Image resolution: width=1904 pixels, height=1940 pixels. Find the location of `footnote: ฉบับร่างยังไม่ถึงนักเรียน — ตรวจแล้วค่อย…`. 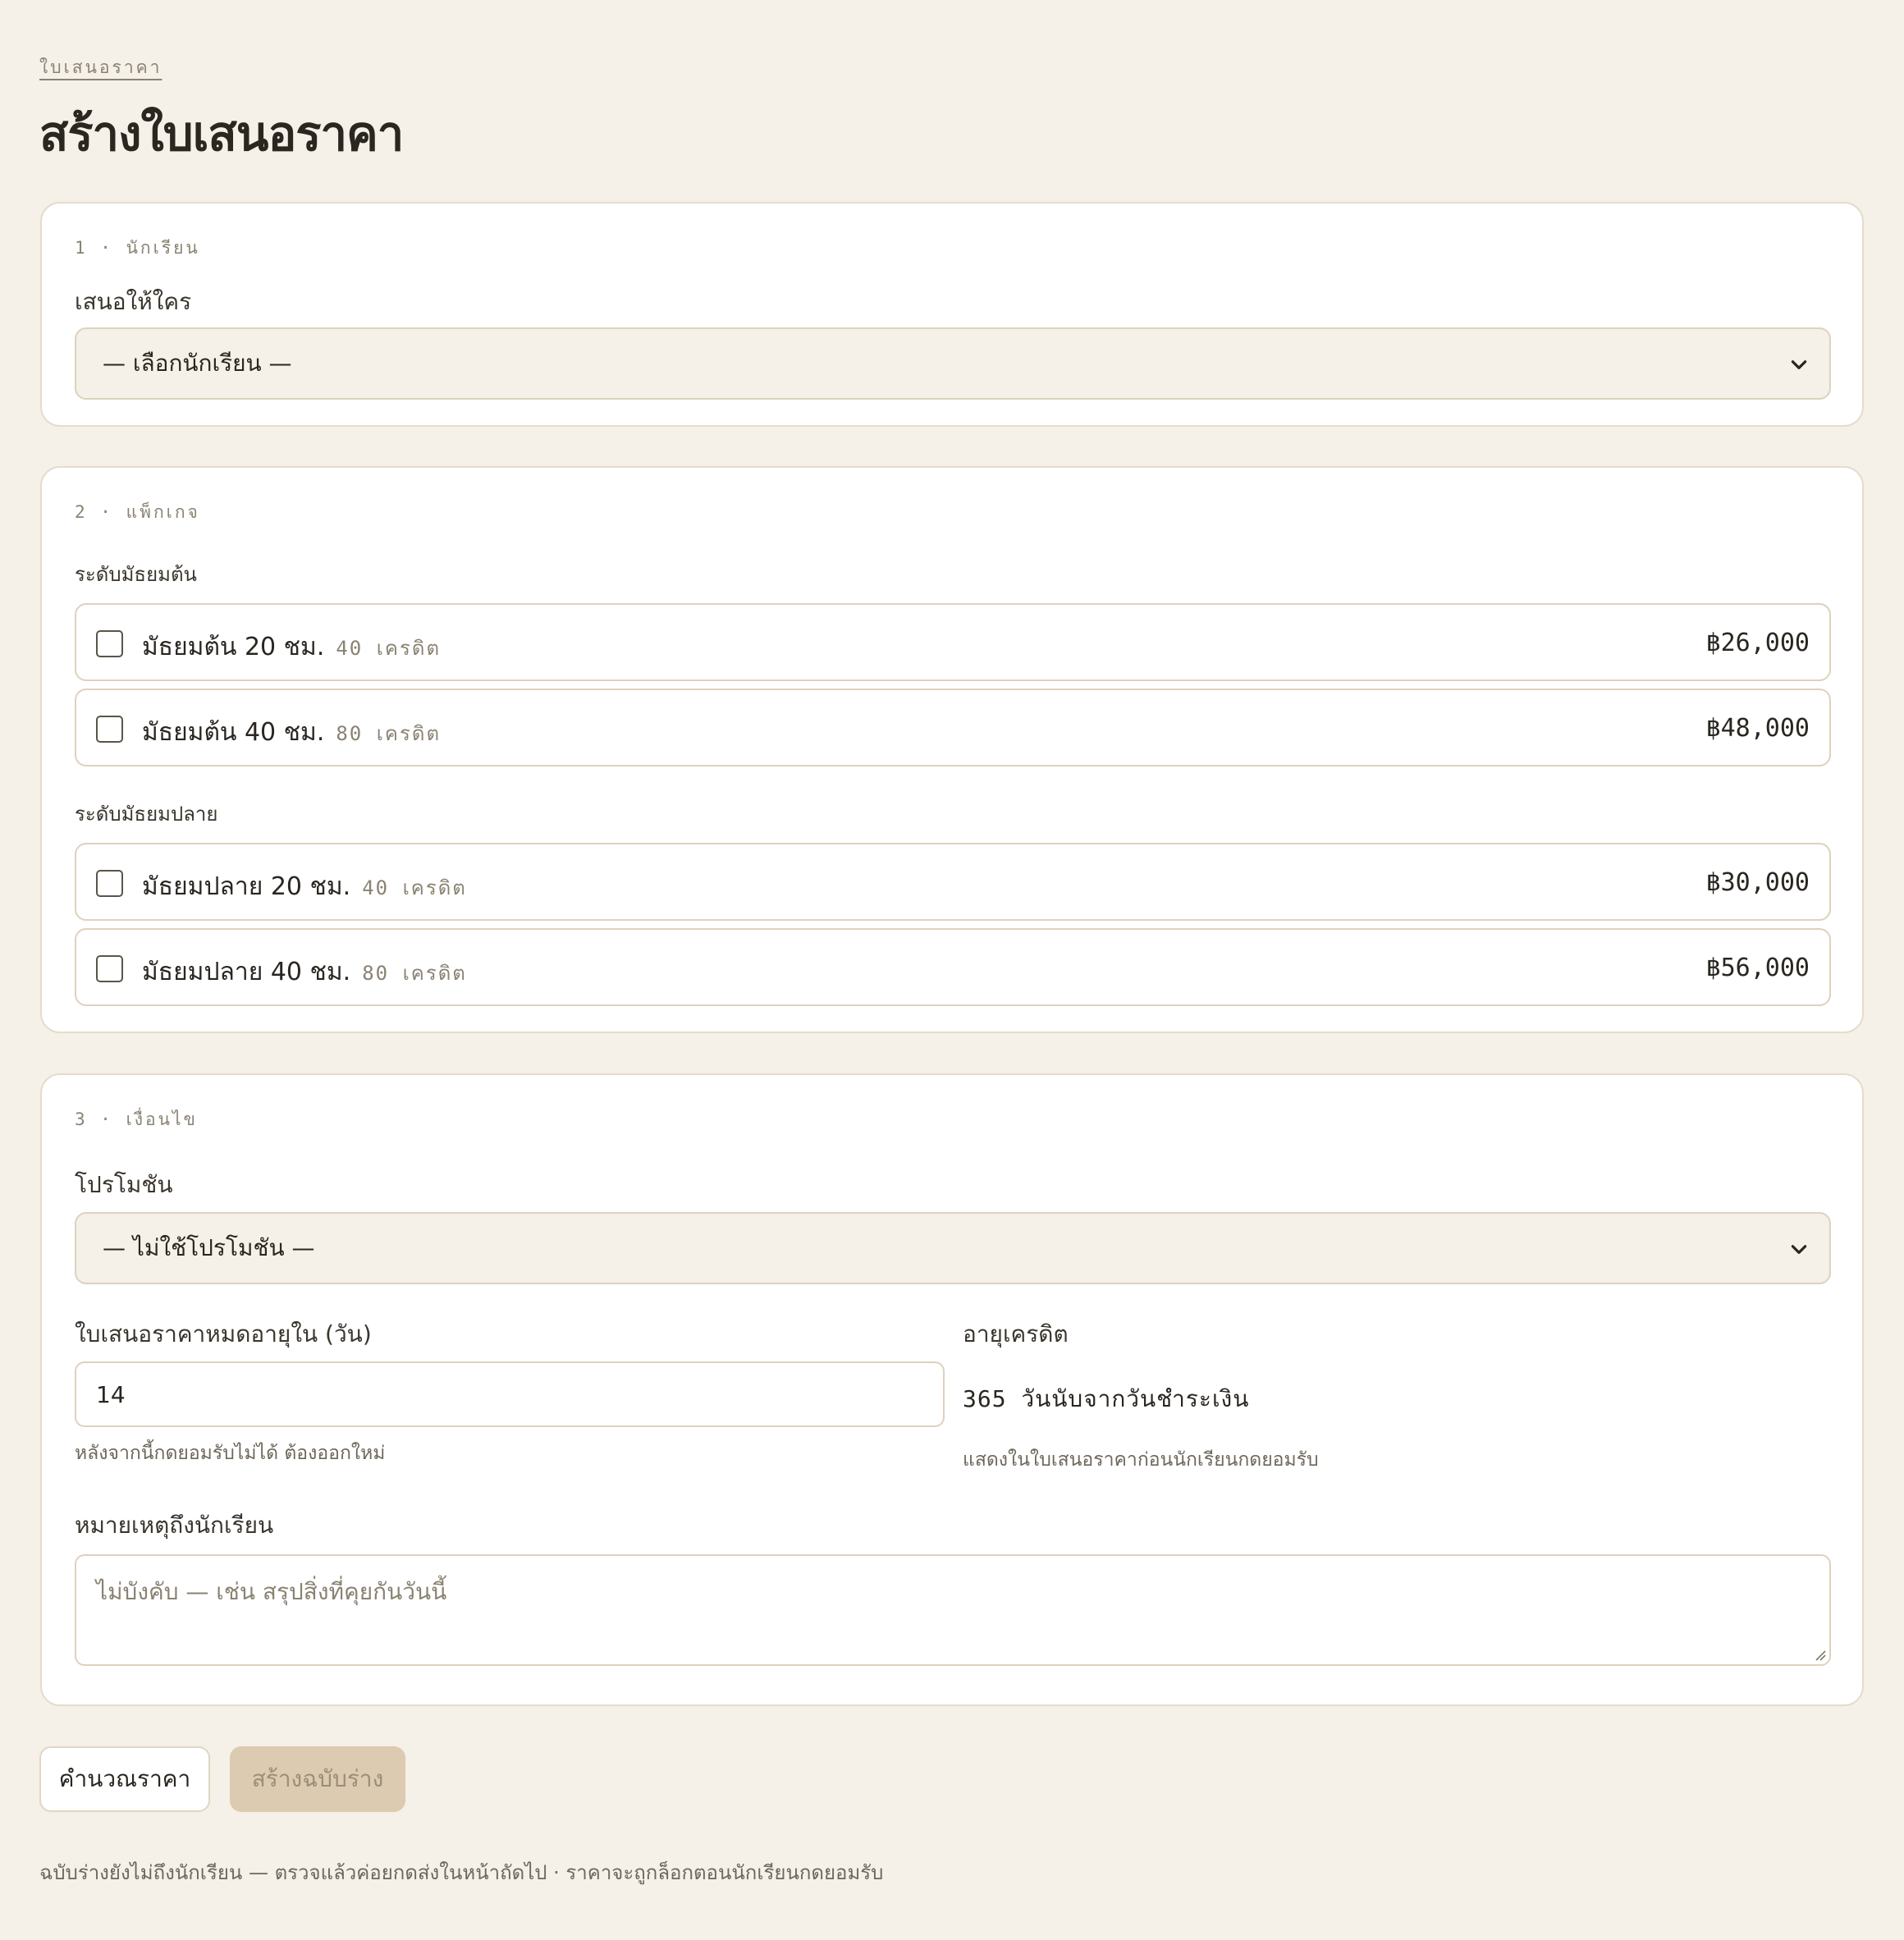

footnote: ฉบับร่างยังไม่ถึงนักเรียน — ตรวจแล้วค่อย… is located at coordinates (461, 1872).